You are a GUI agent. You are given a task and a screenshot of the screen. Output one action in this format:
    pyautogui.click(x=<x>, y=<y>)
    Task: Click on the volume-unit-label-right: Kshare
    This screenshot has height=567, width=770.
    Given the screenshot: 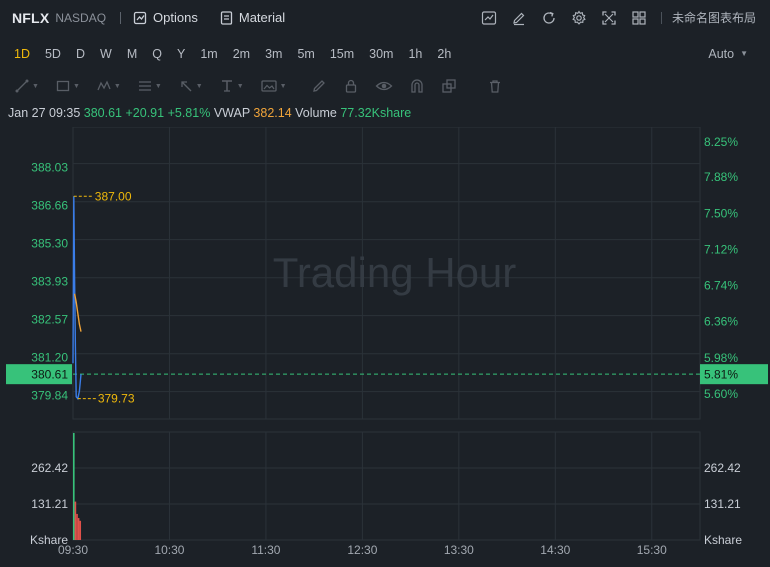 What is the action you would take?
    pyautogui.click(x=723, y=540)
    